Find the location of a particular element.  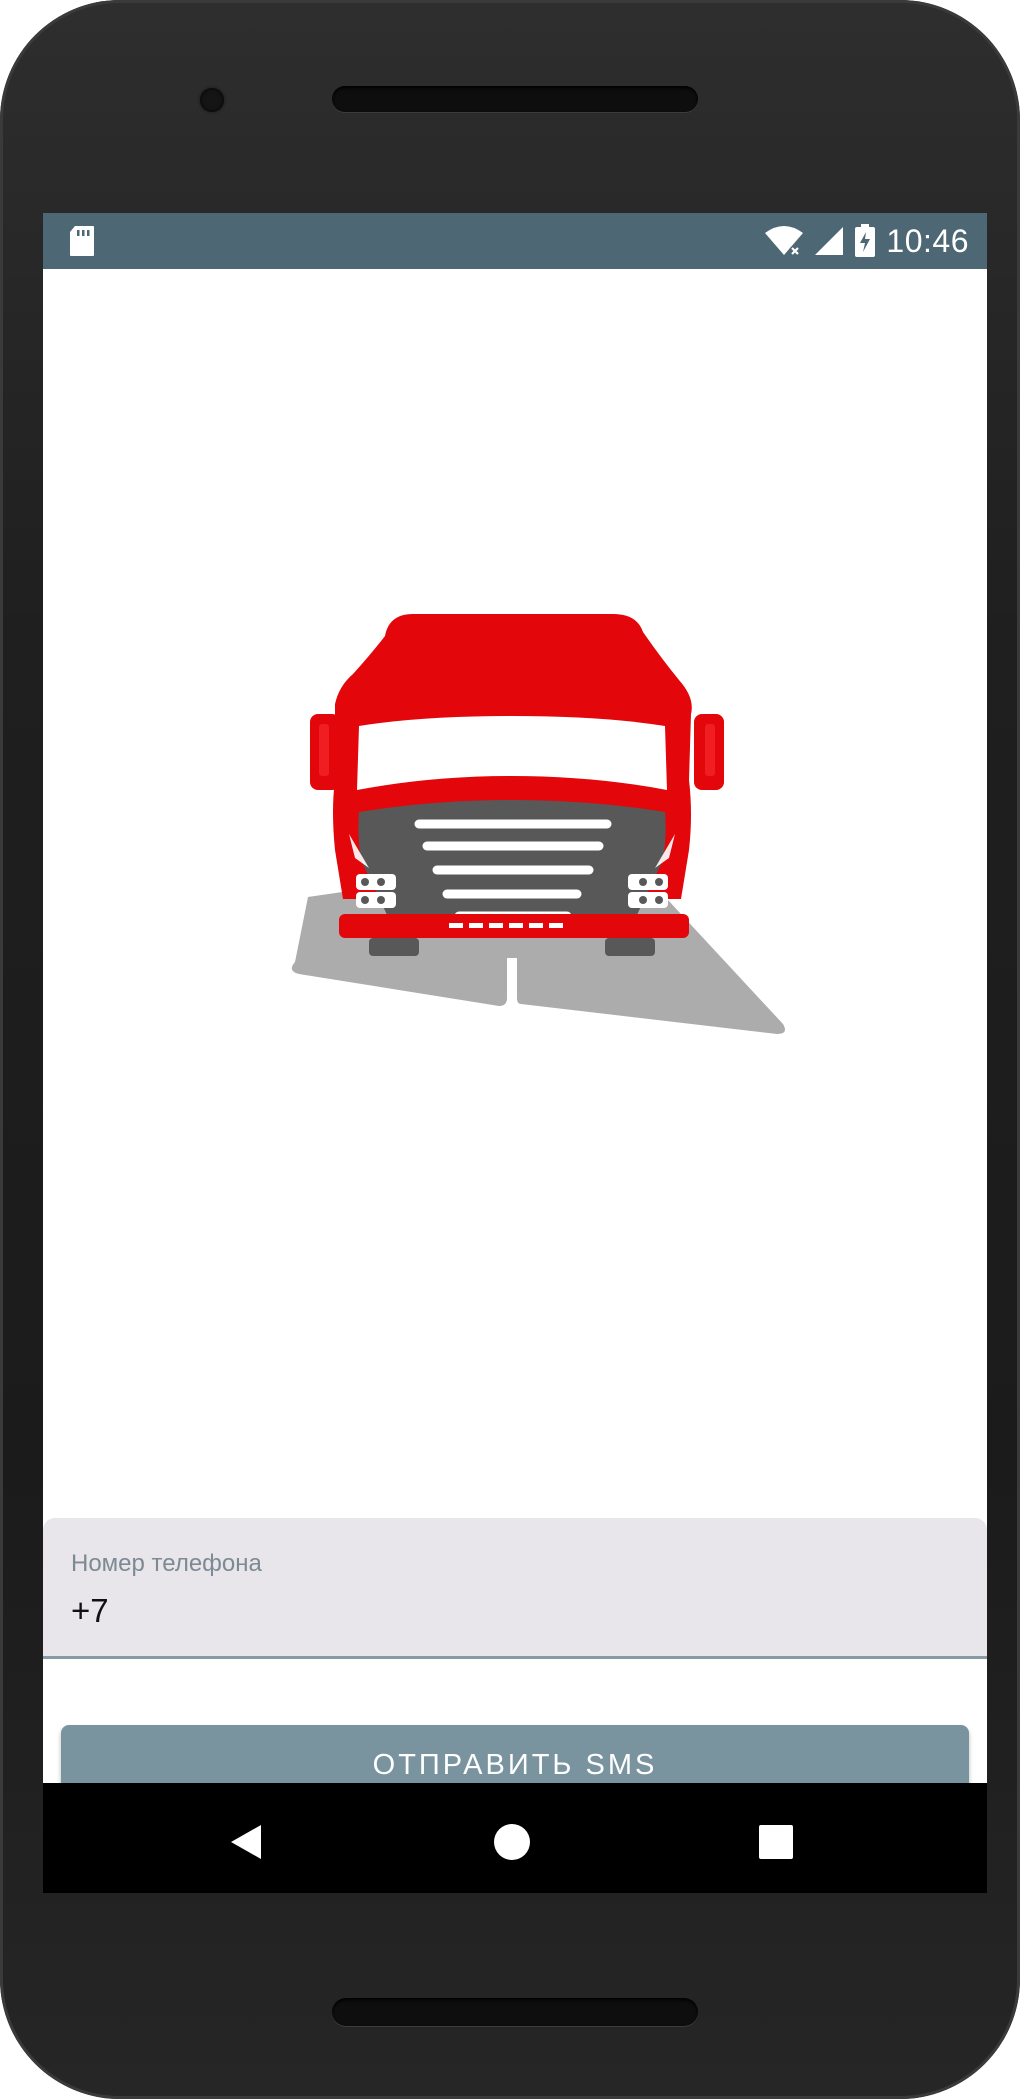

status-bar: 10:46 is located at coordinates (515, 241).